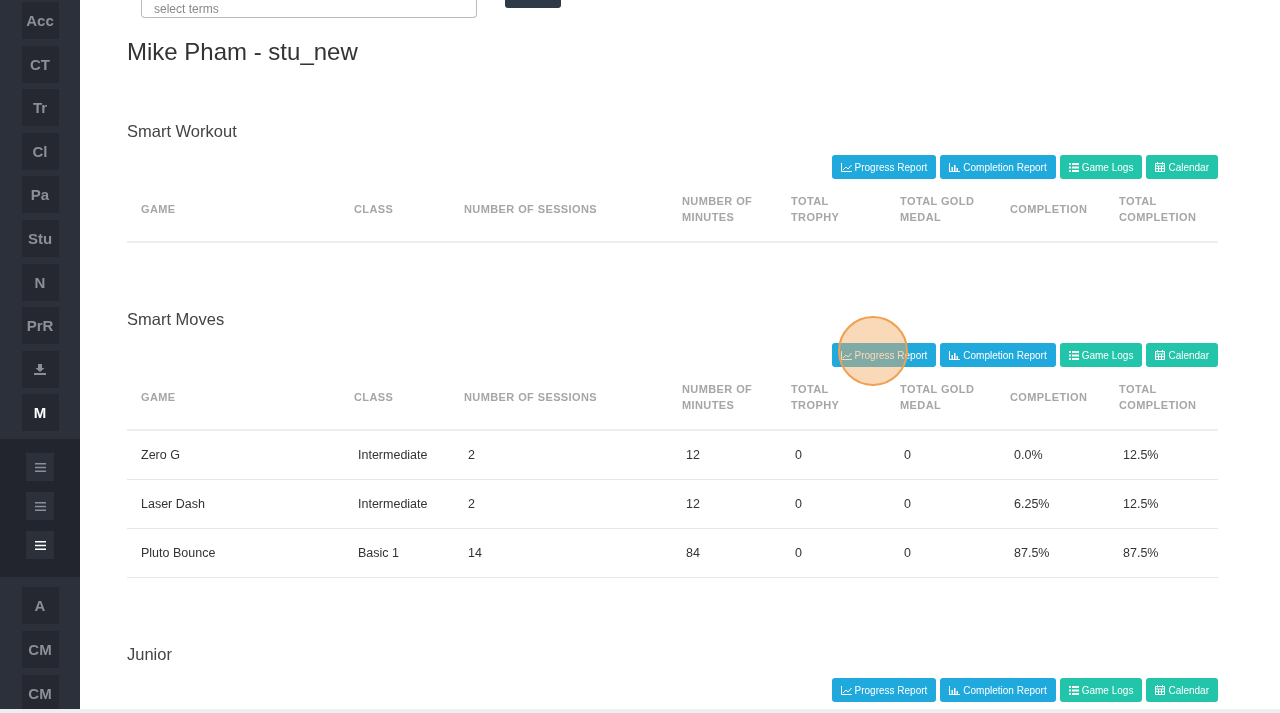 The height and width of the screenshot is (713, 1280). Describe the element at coordinates (40, 413) in the screenshot. I see `sidebar-item: M` at that location.